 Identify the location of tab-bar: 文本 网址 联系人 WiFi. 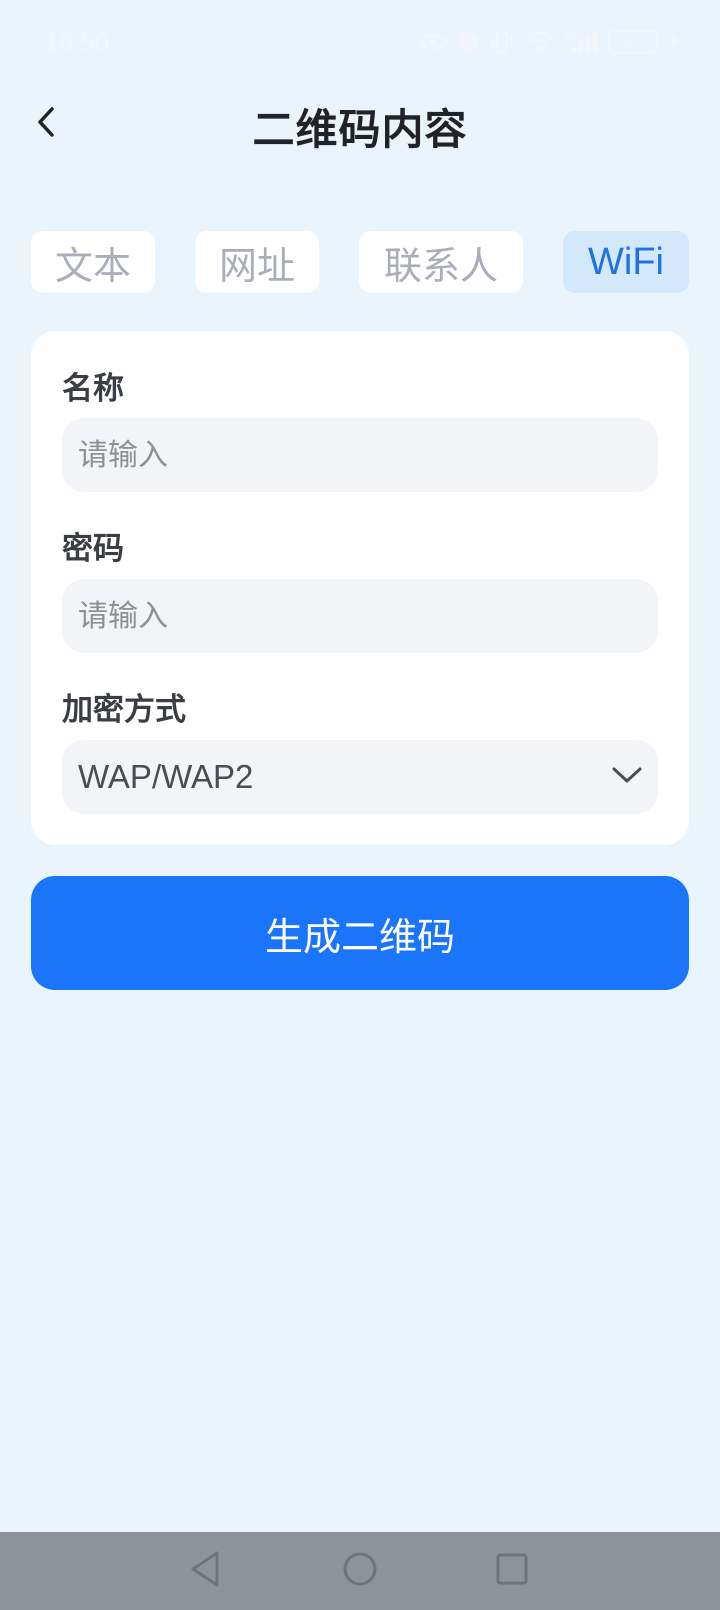
(360, 262).